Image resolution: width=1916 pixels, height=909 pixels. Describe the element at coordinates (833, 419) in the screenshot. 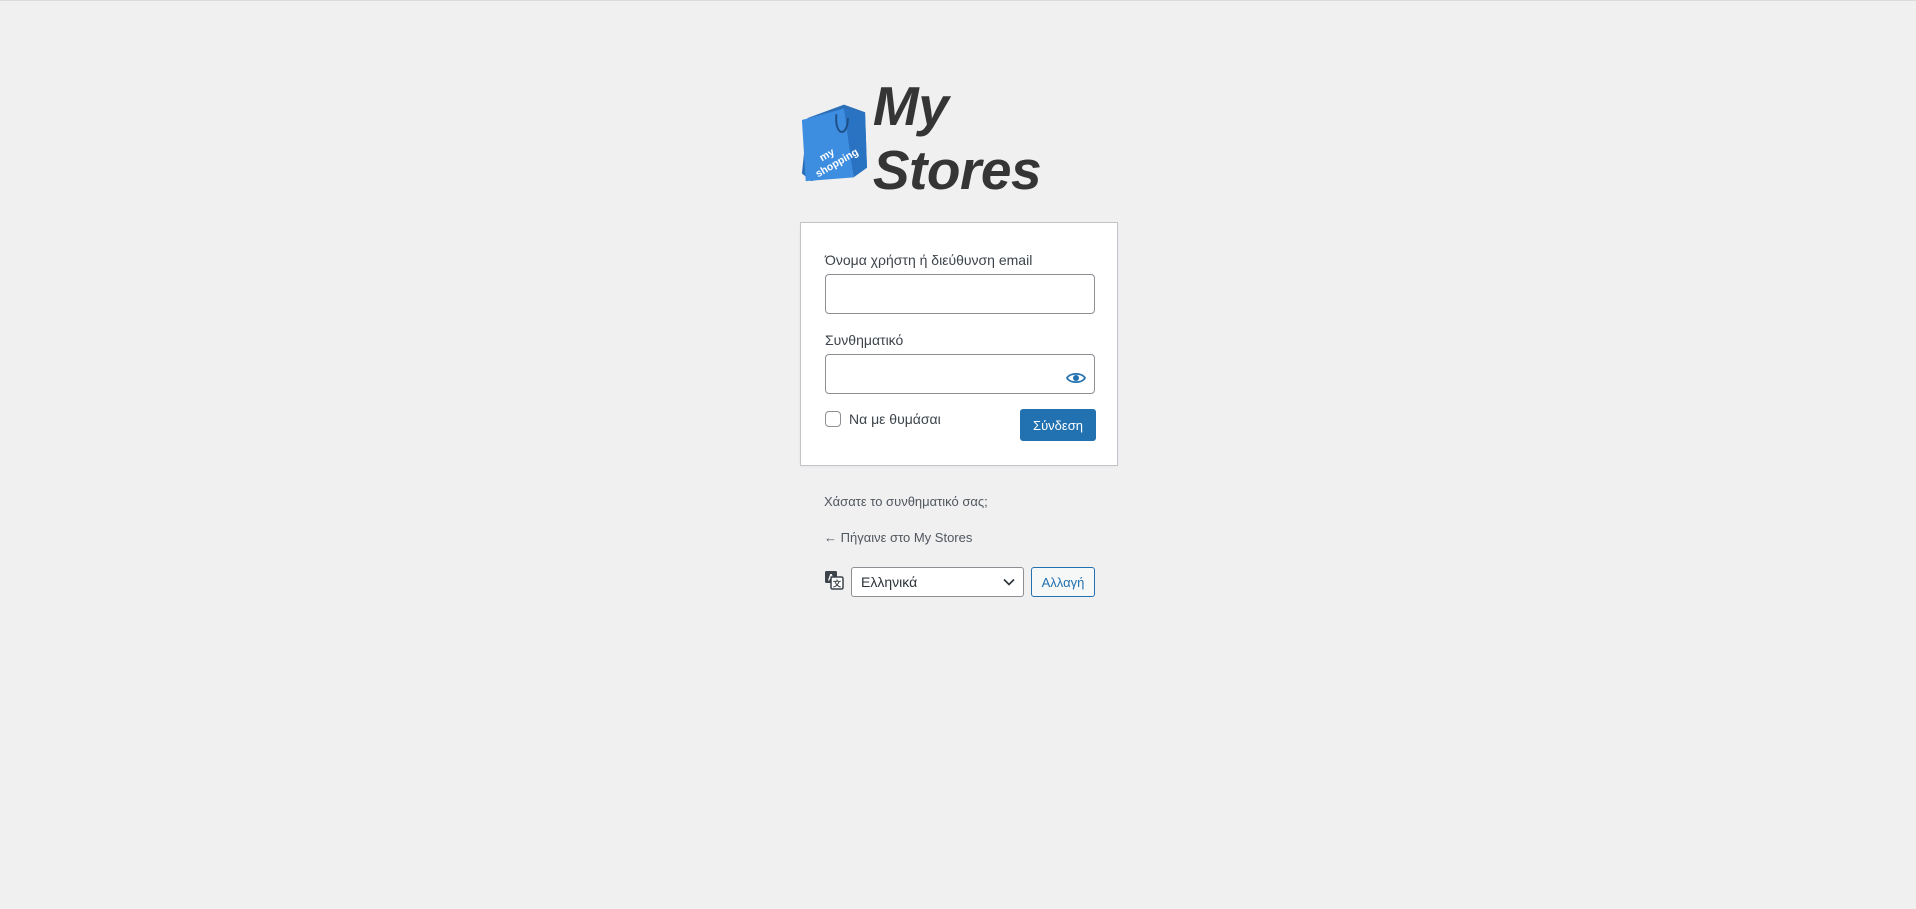

I see `remember-checkbox` at that location.